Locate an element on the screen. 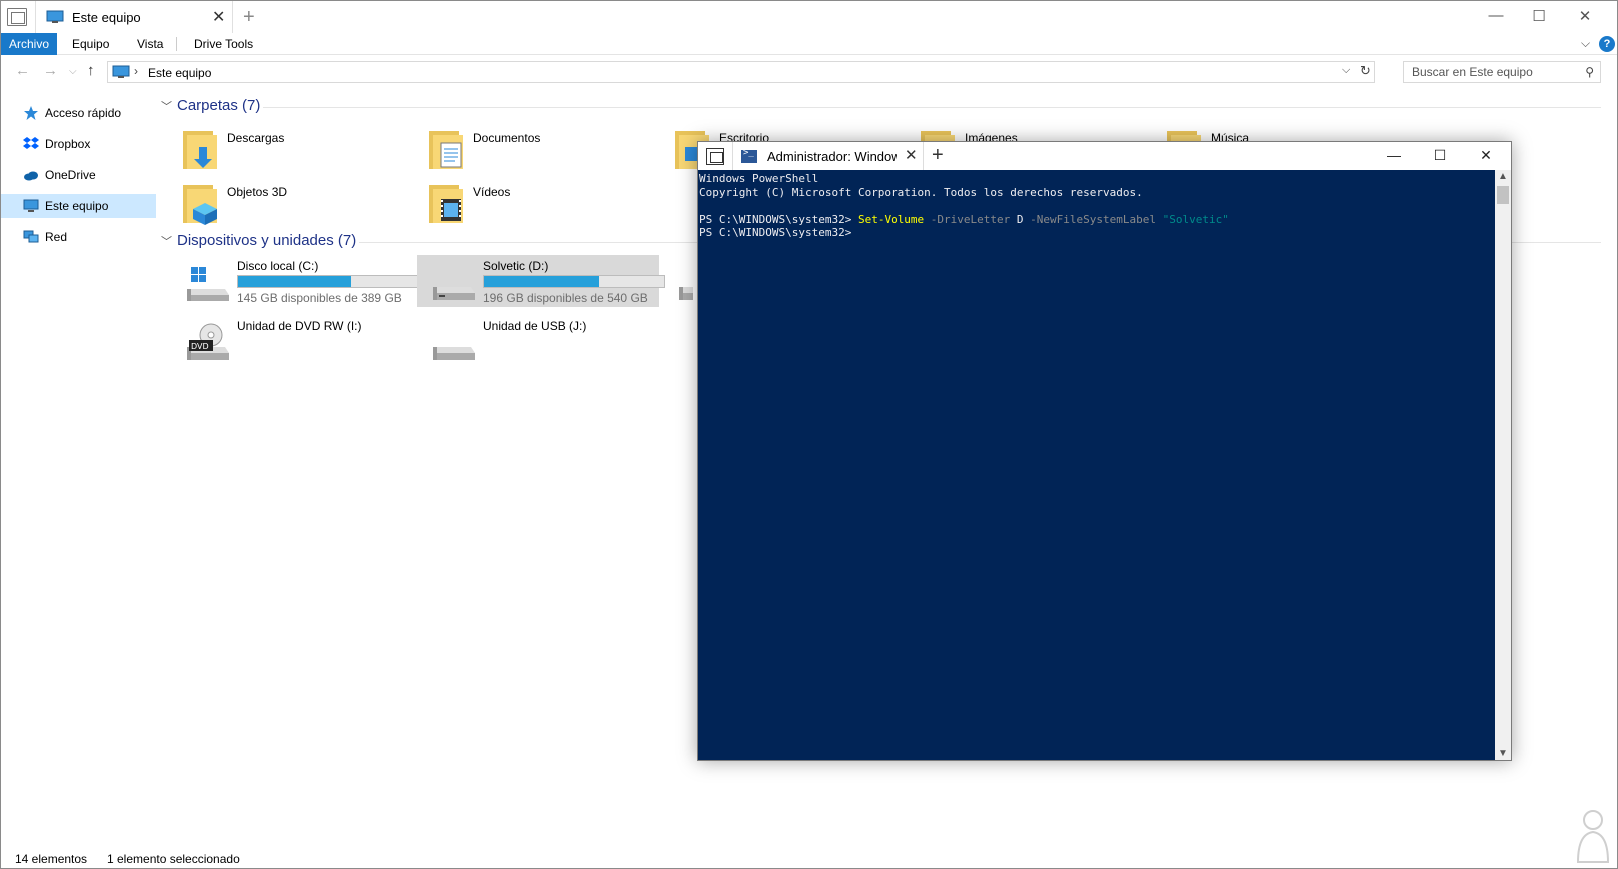 The width and height of the screenshot is (1618, 869). refresh-icon: ↻ is located at coordinates (1365, 71).